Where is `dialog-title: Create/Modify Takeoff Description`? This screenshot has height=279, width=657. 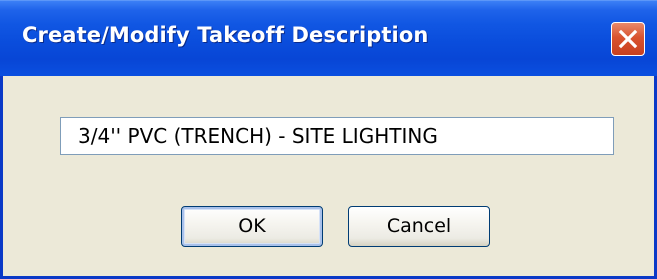
dialog-title: Create/Modify Takeoff Description is located at coordinates (225, 35).